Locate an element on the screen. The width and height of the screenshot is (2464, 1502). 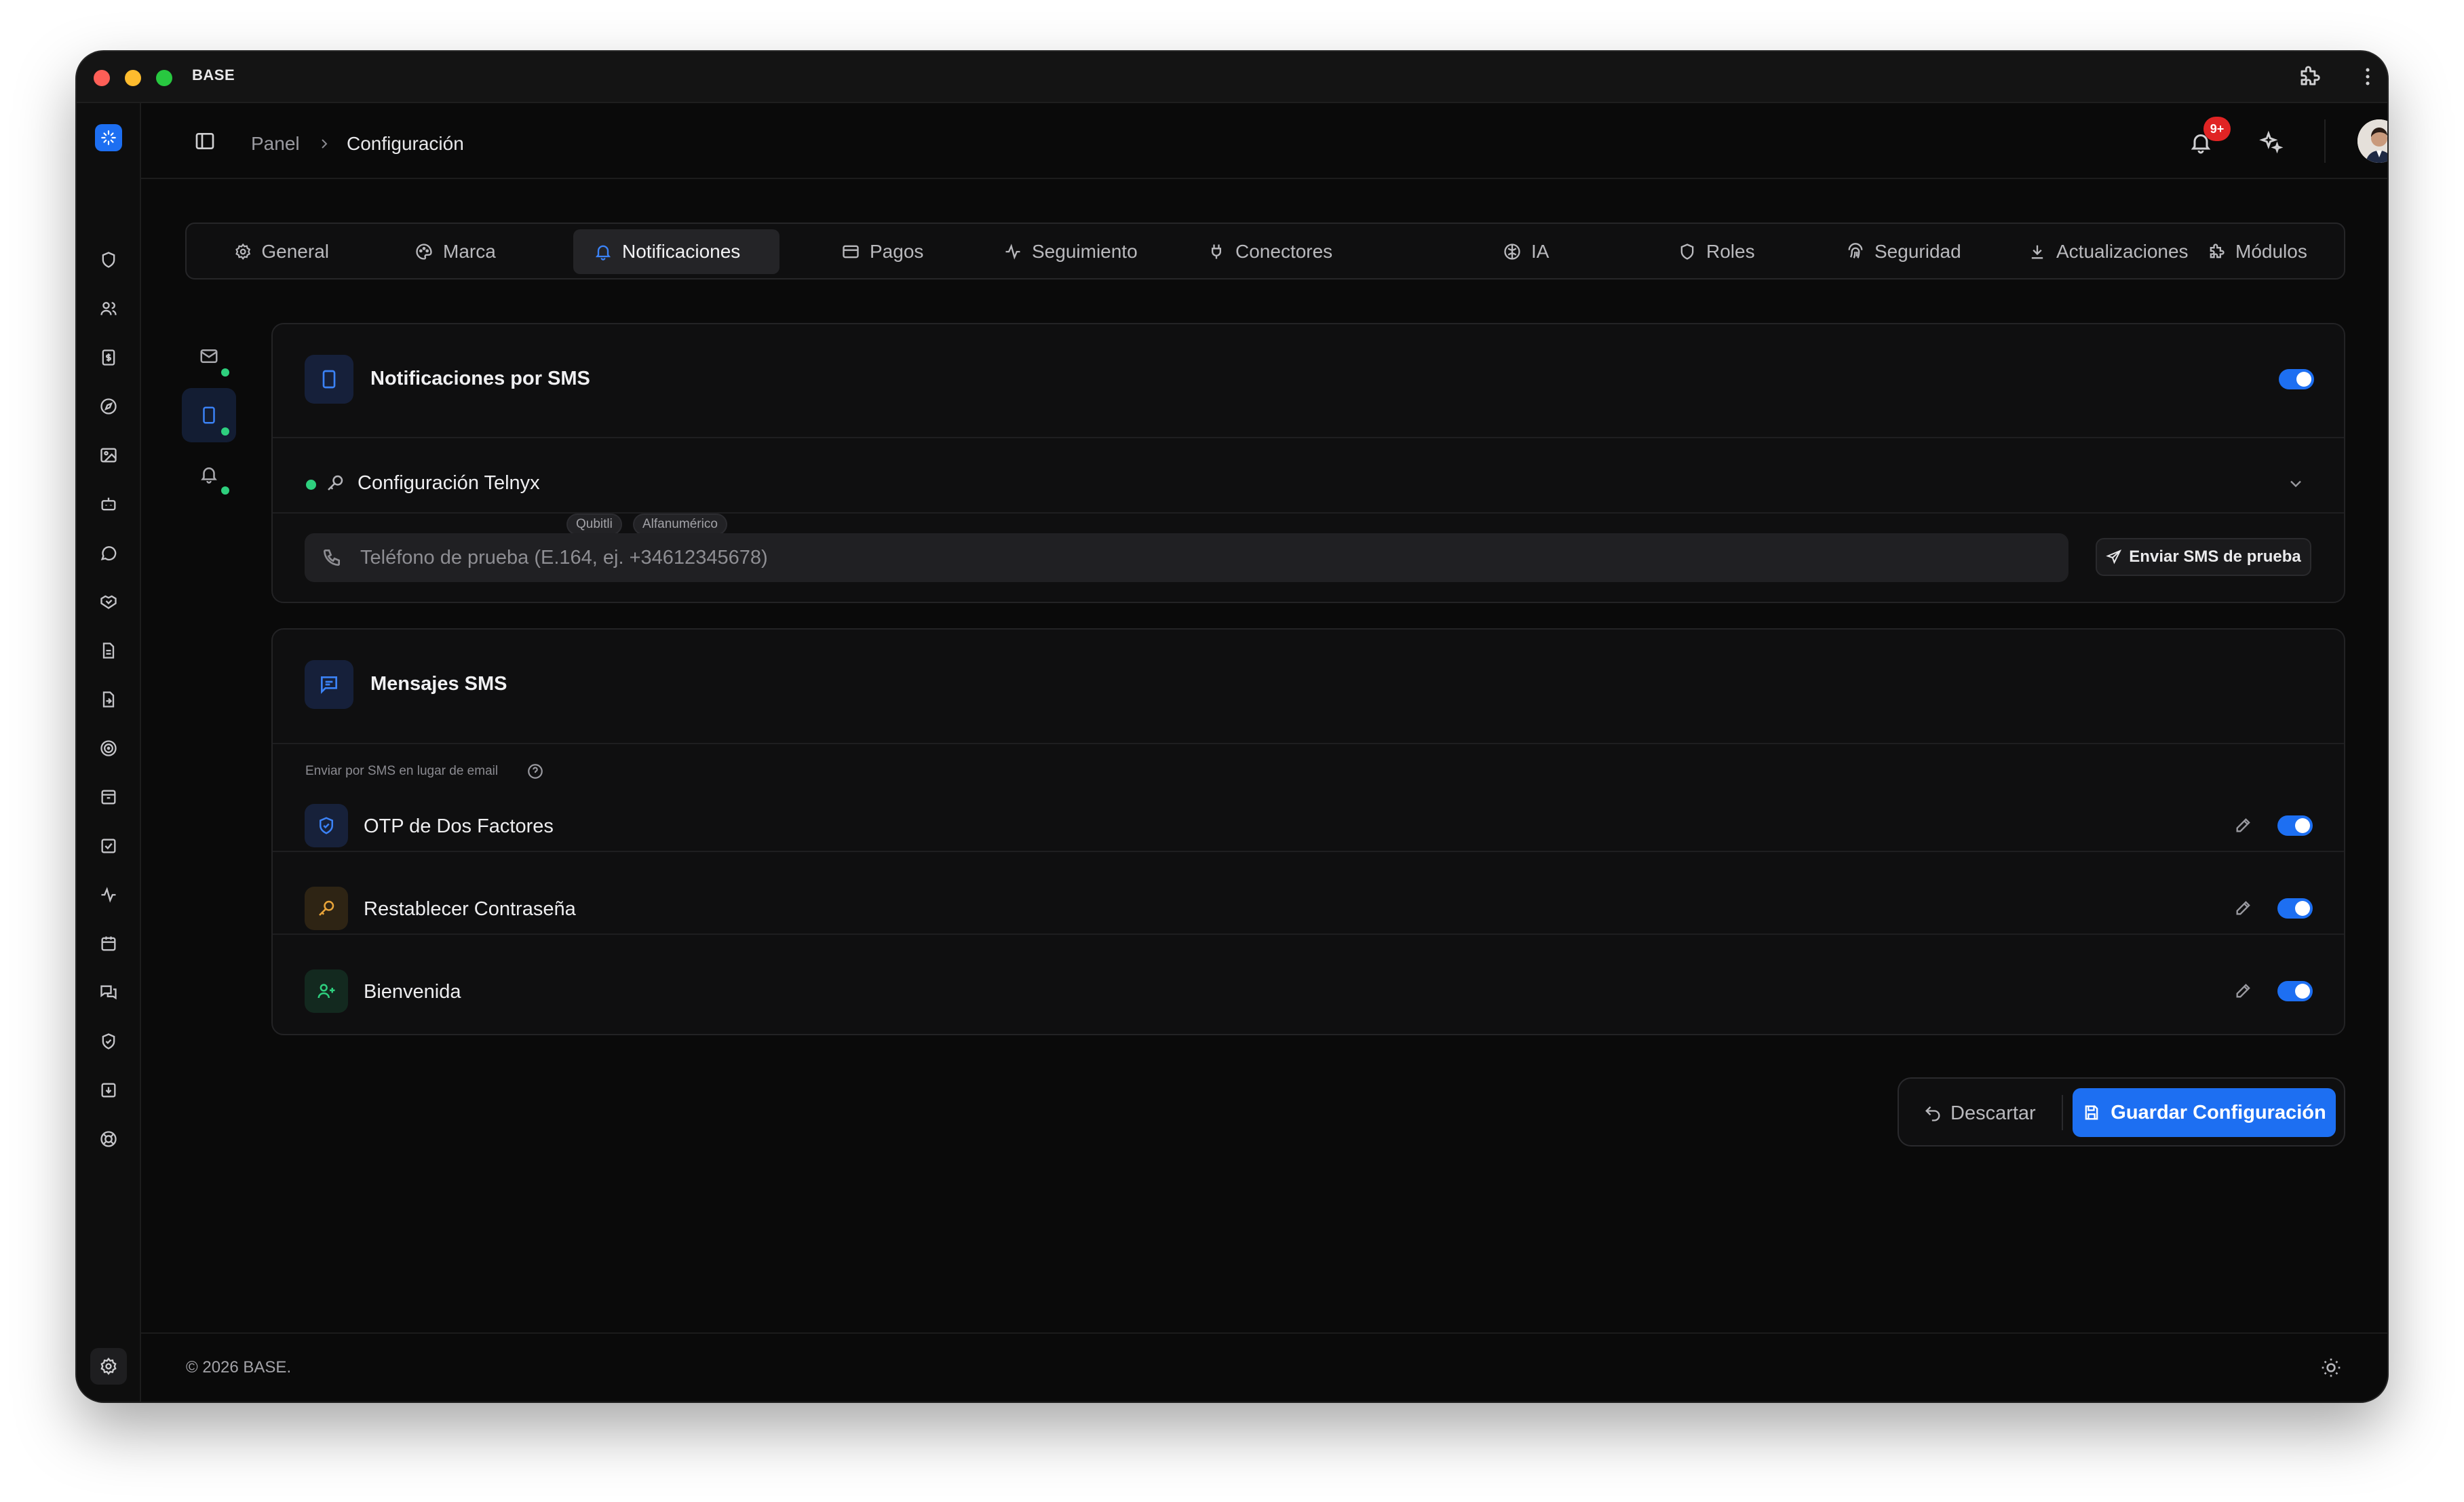
puzzle-icon is located at coordinates (2217, 251).